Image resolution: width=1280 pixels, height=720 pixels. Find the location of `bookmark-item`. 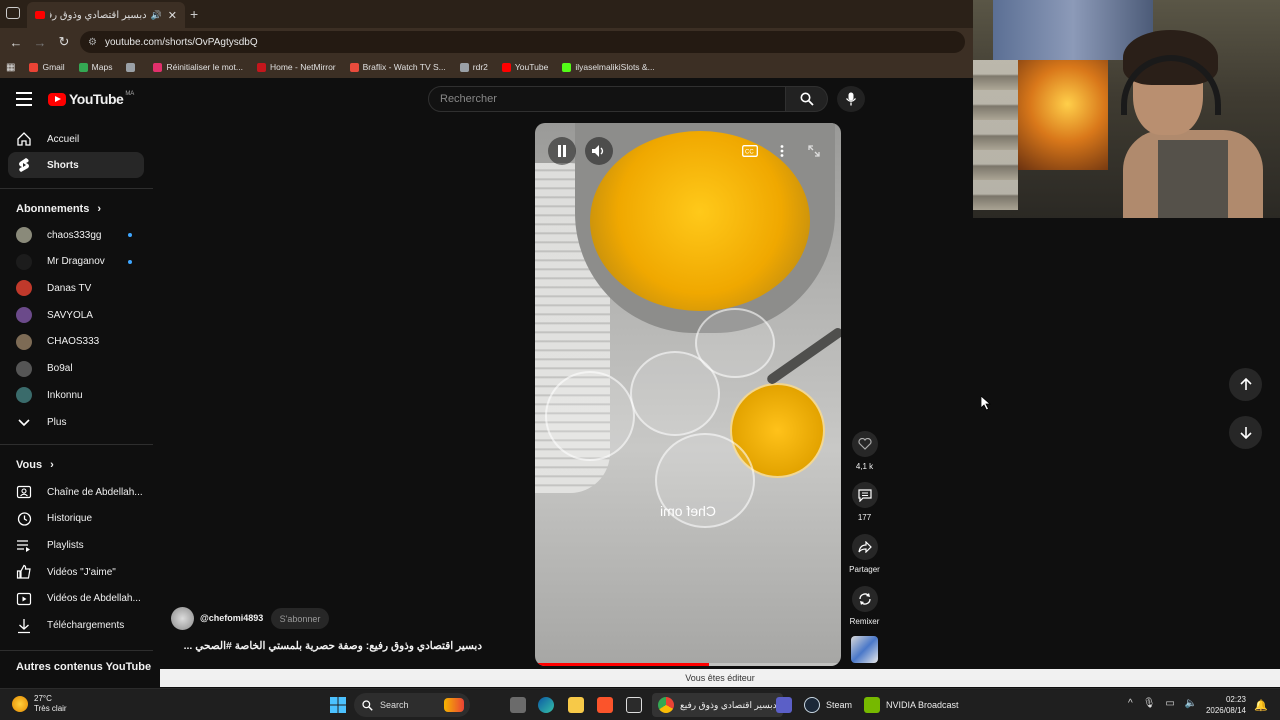

bookmark-item is located at coordinates (132, 67).